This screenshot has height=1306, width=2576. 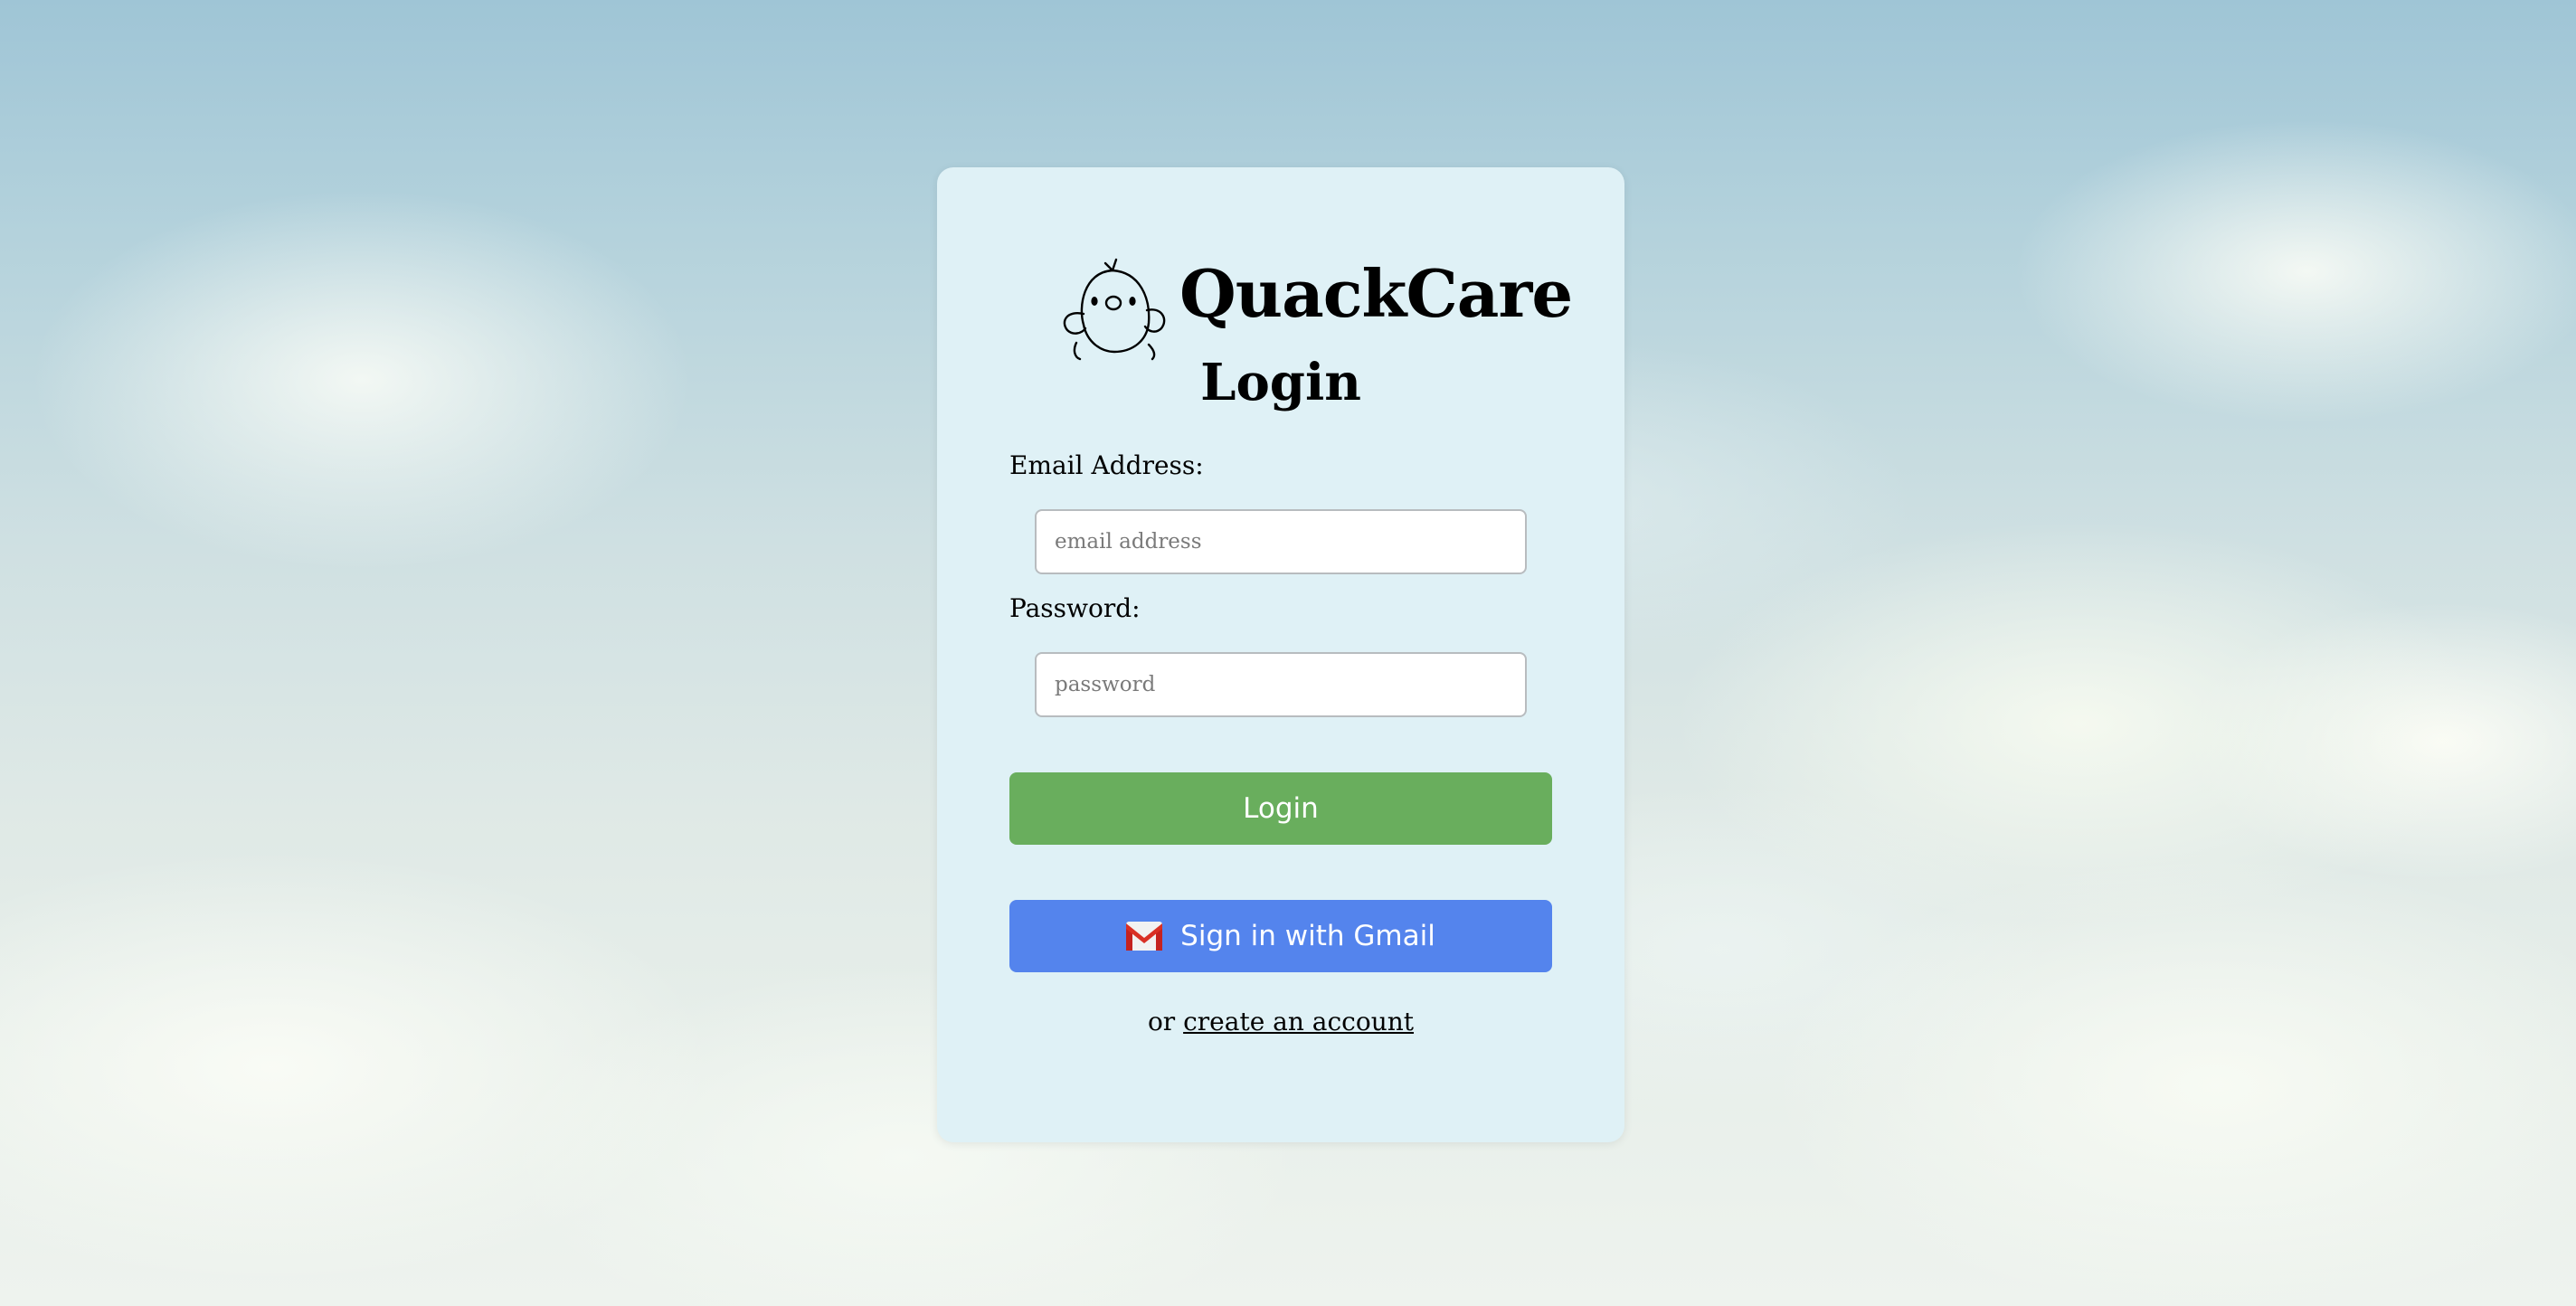 I want to click on gmail-button-label: Sign in with Gmail, so click(x=1308, y=936).